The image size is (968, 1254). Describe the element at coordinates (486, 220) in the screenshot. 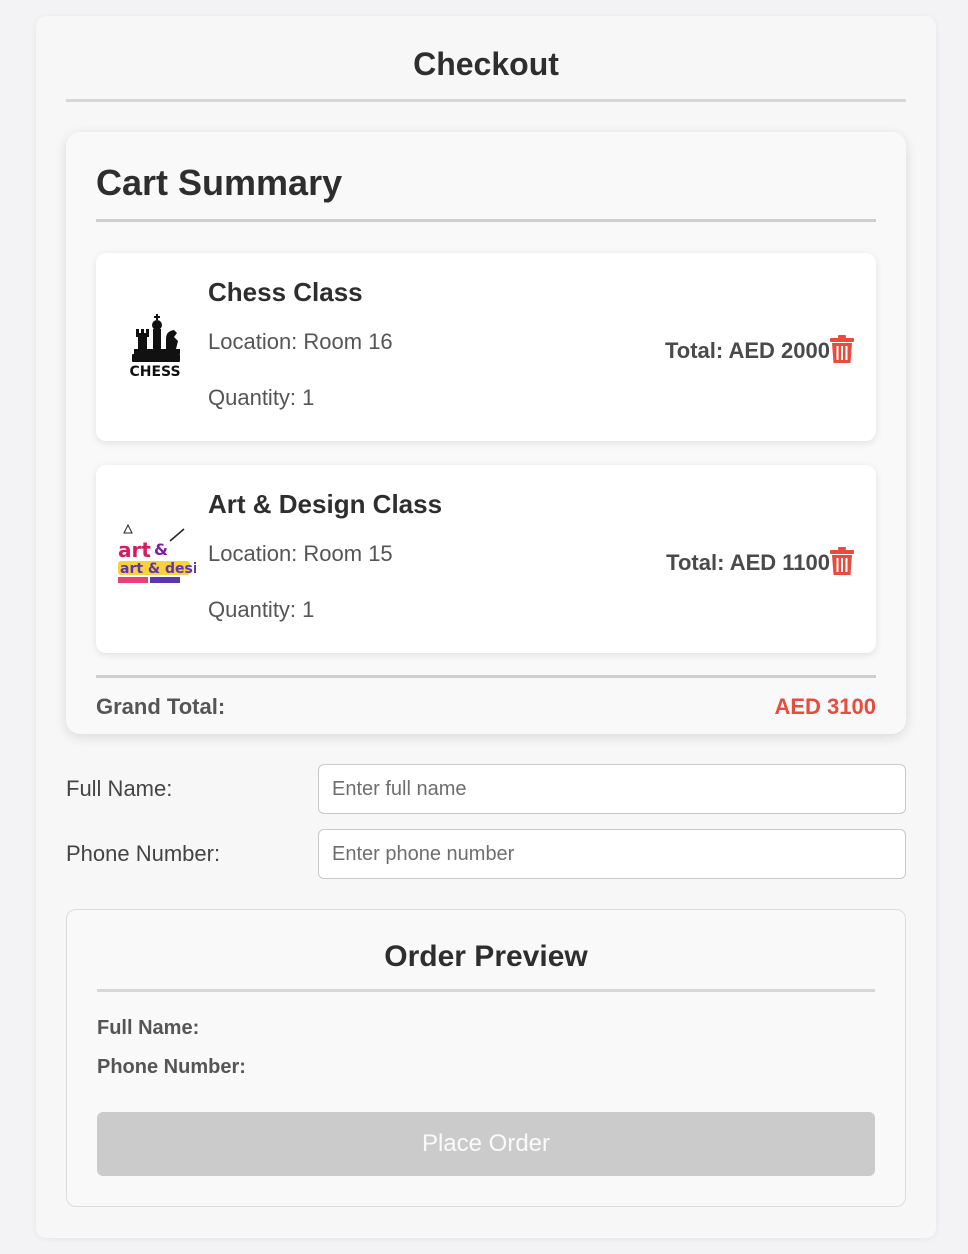

I see `cart-divider` at that location.